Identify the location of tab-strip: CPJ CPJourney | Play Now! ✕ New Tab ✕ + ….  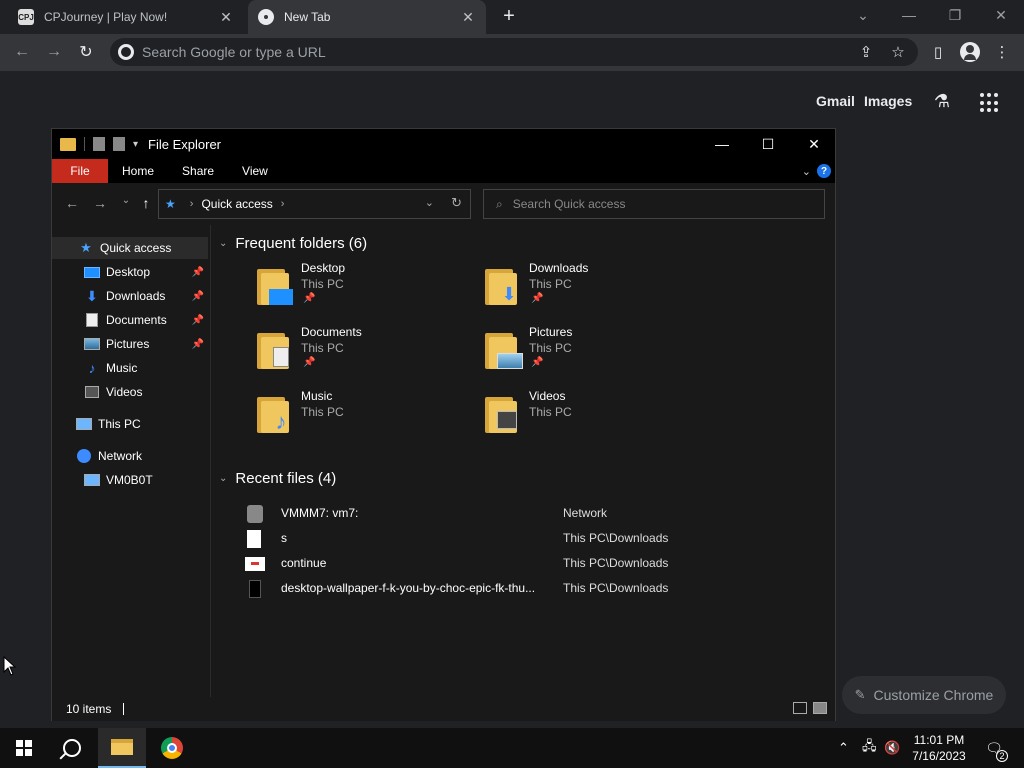
(512, 17).